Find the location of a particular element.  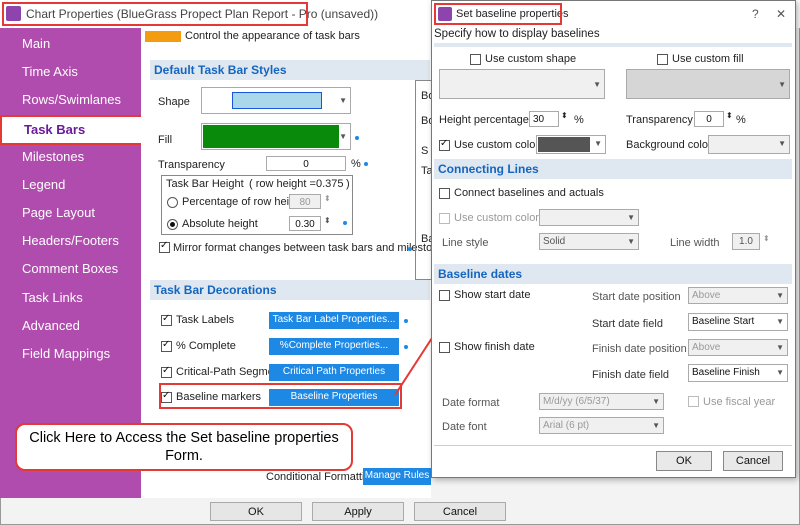

sidebar-item-headers-footers: Headers/Footers is located at coordinates (70, 241).